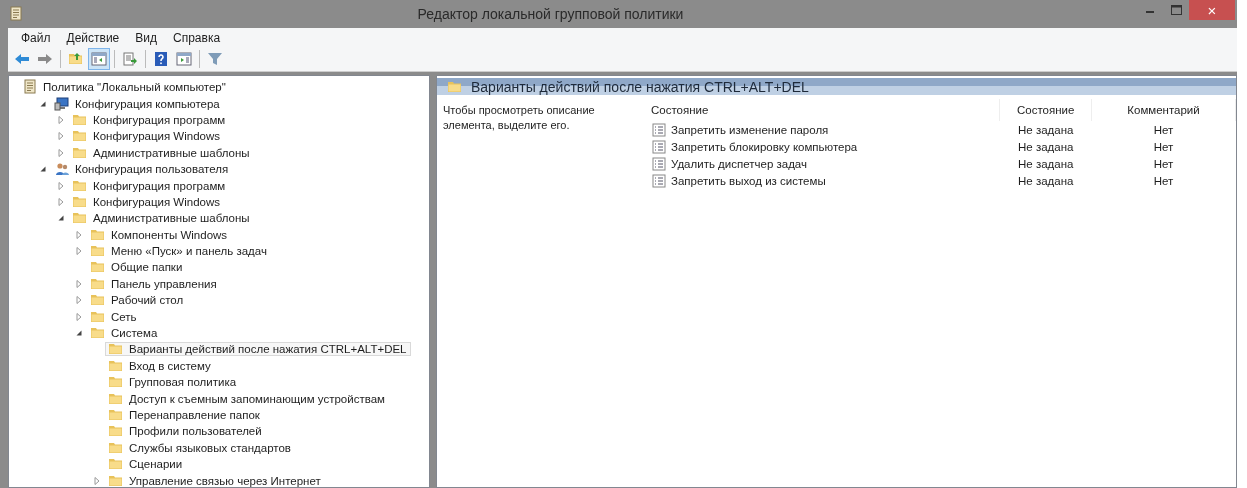 The height and width of the screenshot is (488, 1247). What do you see at coordinates (130, 59) in the screenshot?
I see `export-list-icon` at bounding box center [130, 59].